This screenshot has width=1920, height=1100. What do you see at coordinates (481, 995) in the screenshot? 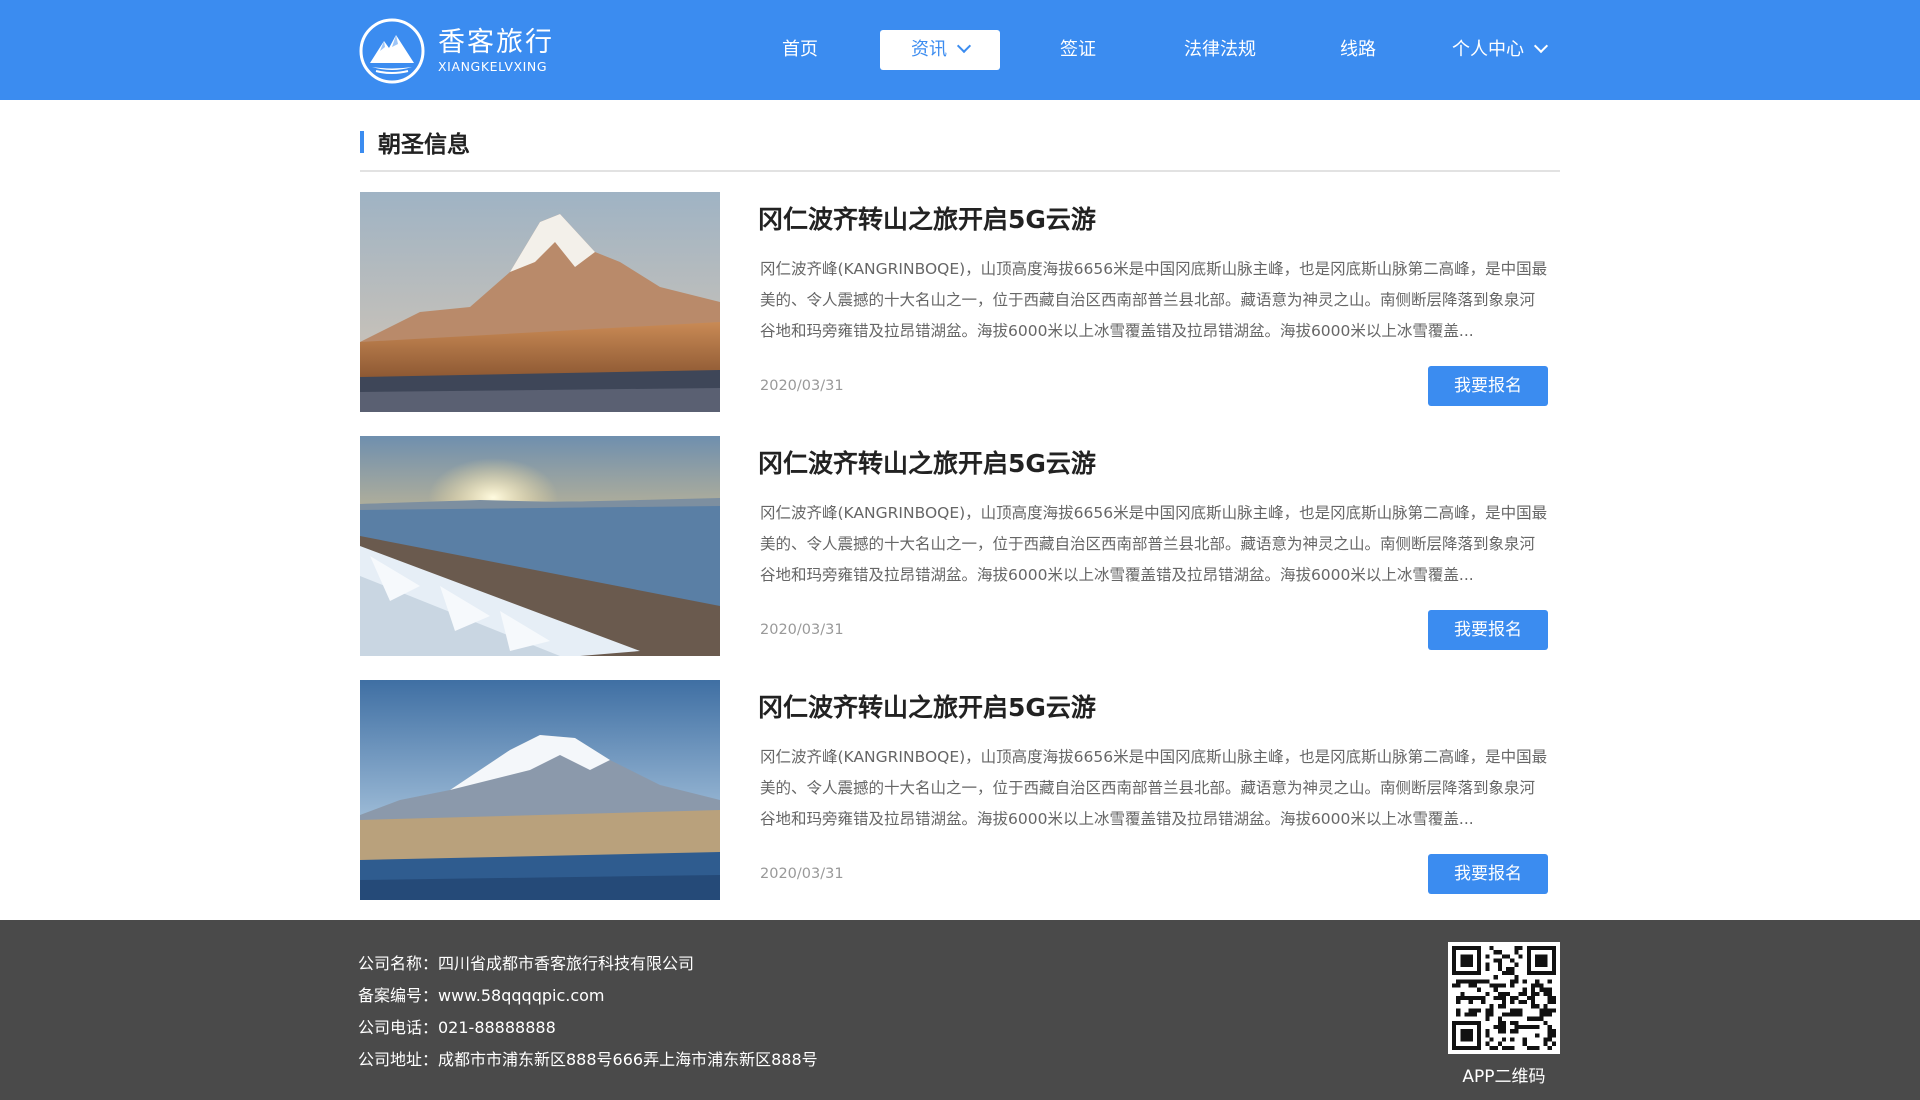
I see `footer-record-number: 备案编号：www.58qqqqpic.com` at bounding box center [481, 995].